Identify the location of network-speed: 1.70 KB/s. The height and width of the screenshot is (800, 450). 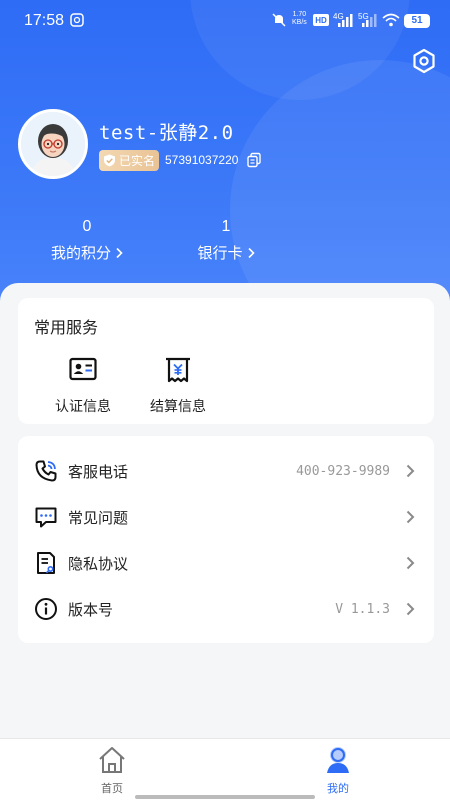
(299, 19).